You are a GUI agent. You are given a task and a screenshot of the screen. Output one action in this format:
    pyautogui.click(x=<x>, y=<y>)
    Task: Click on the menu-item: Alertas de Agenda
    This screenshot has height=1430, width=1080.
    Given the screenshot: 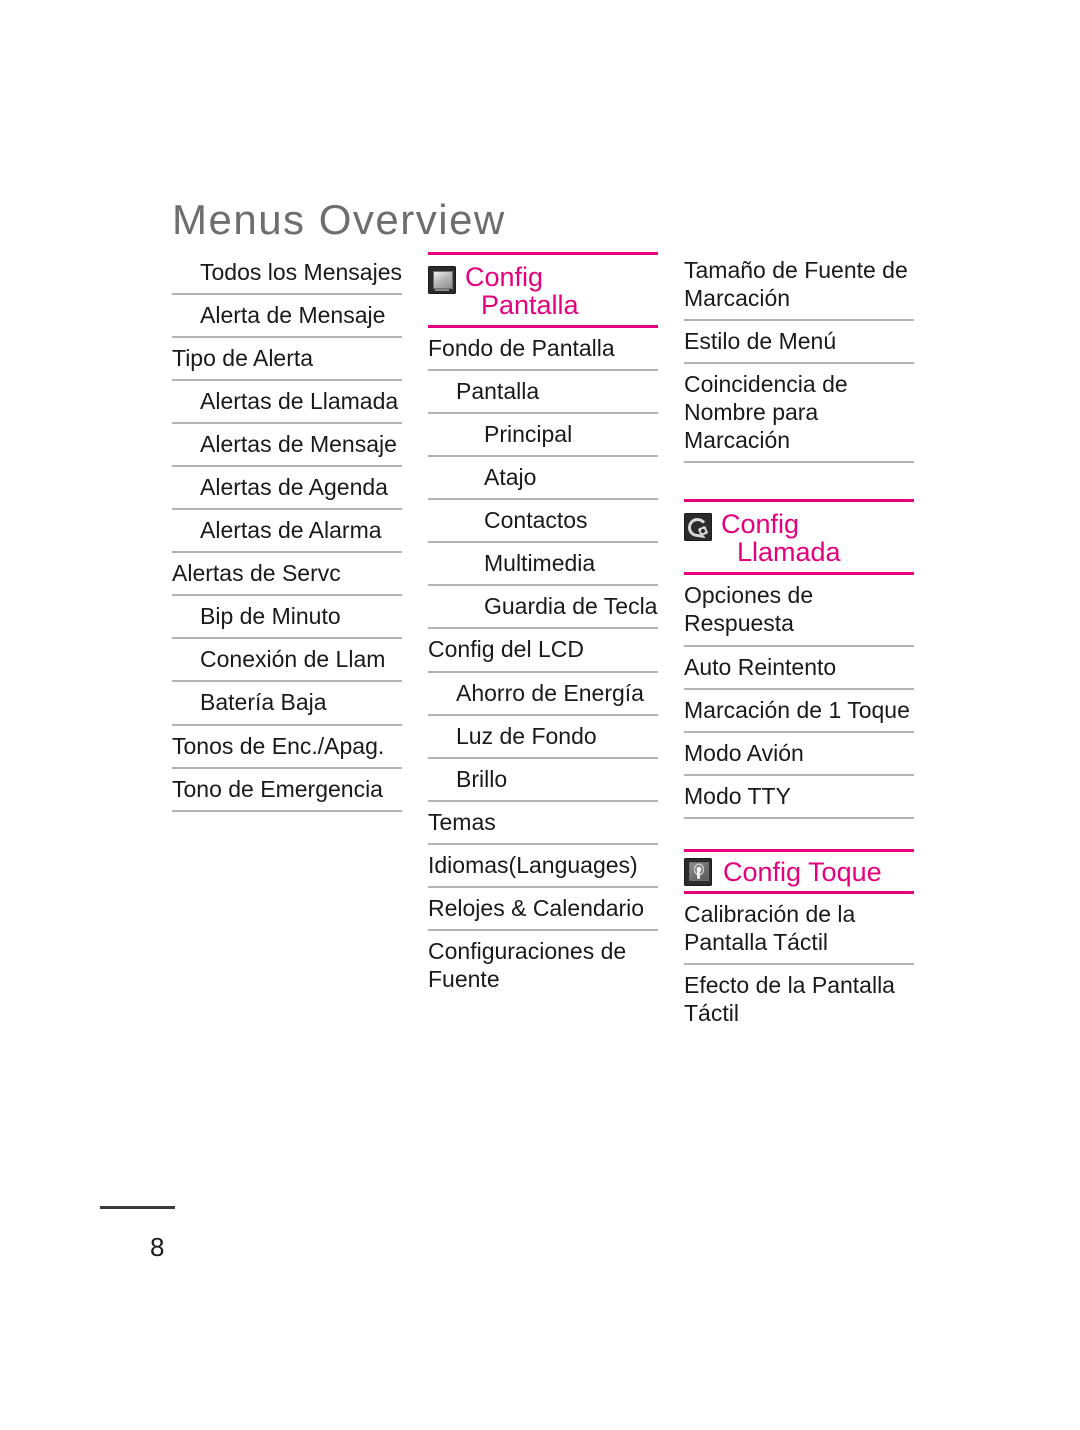 What is the action you would take?
    pyautogui.click(x=287, y=489)
    